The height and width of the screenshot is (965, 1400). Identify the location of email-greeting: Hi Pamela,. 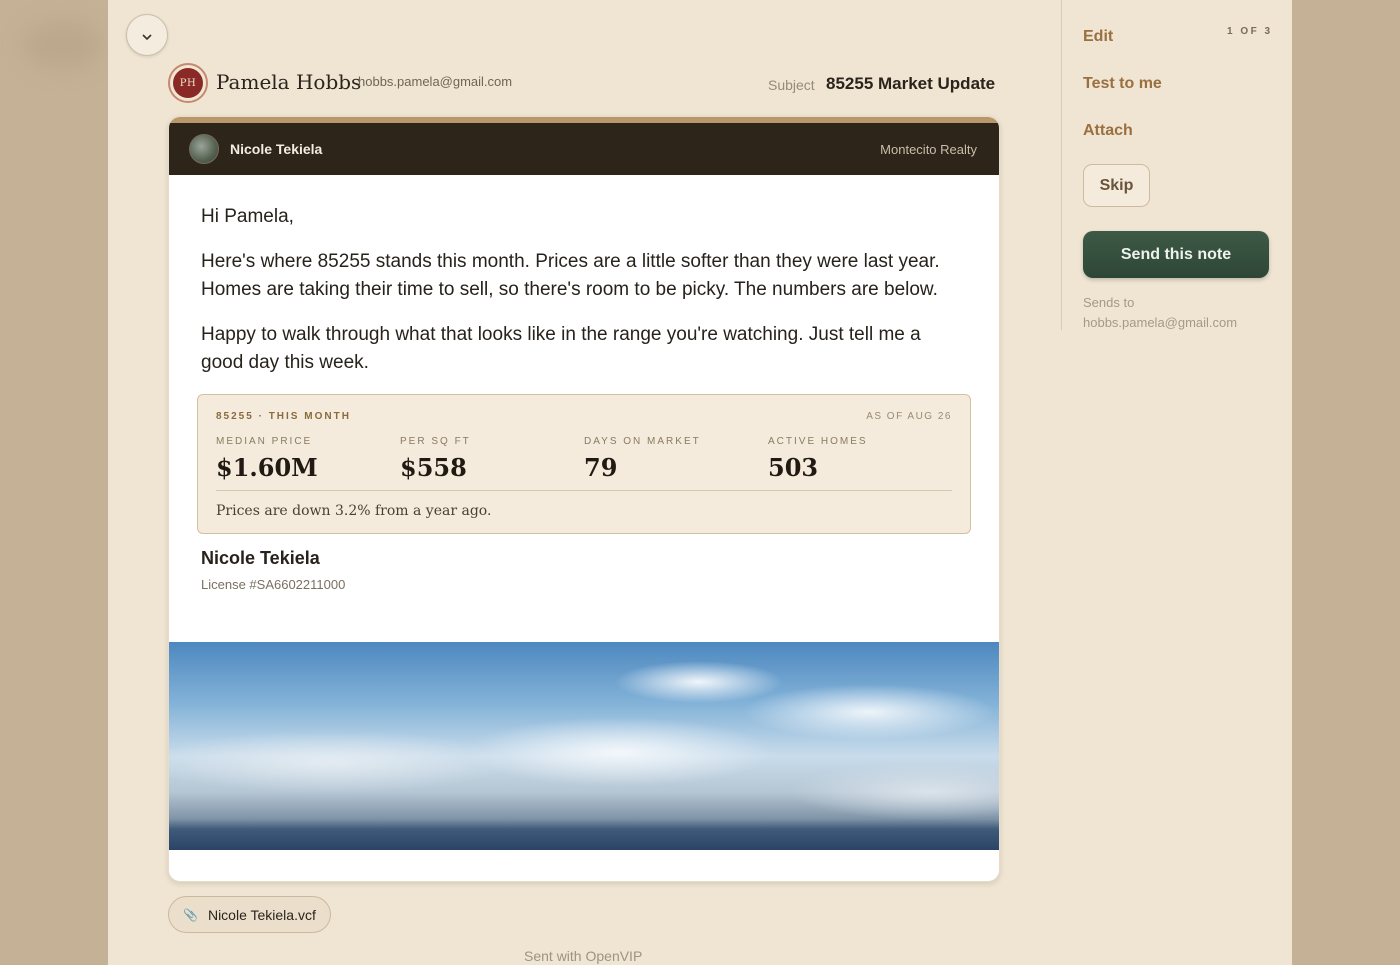
(247, 216).